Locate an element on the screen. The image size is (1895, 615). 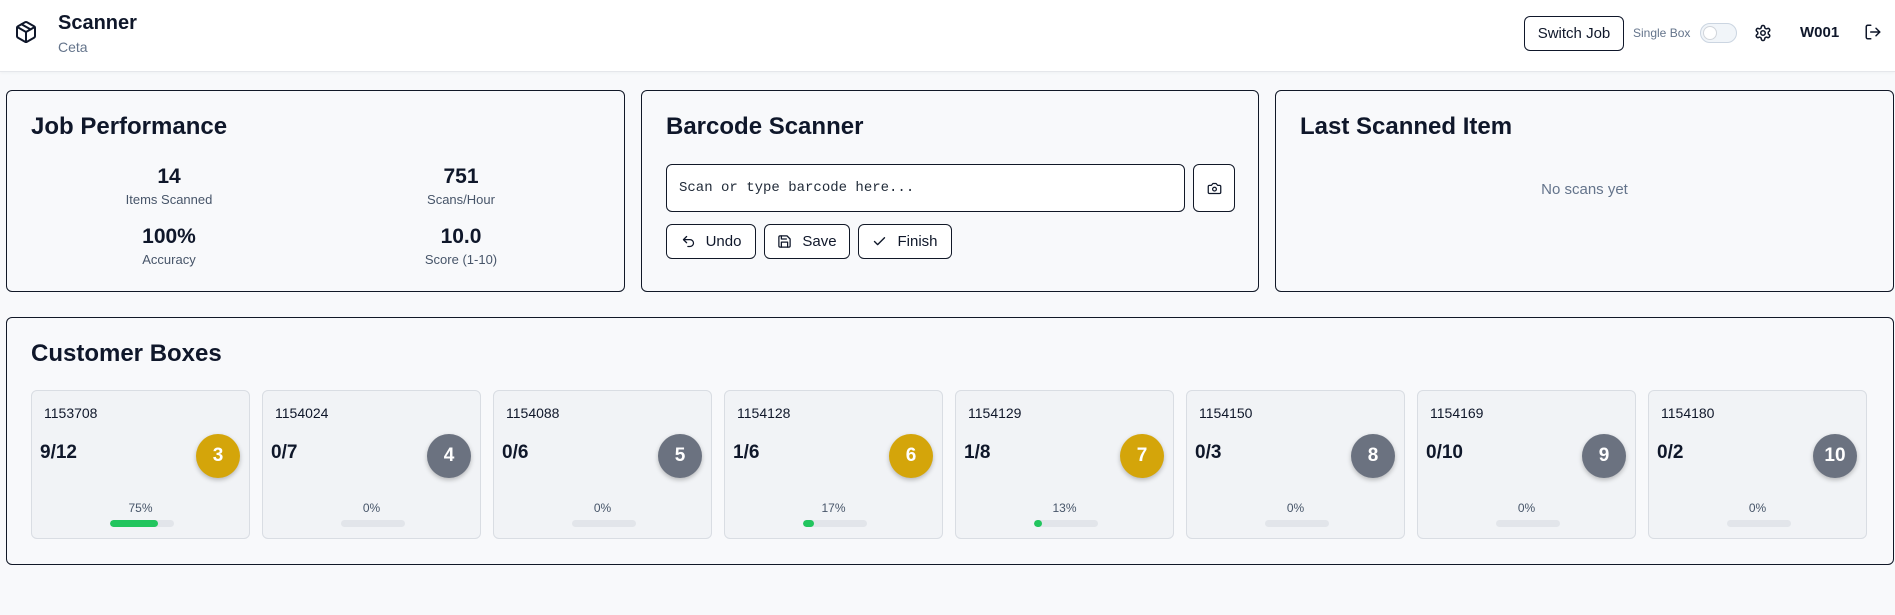
finish-button: Finish is located at coordinates (905, 241).